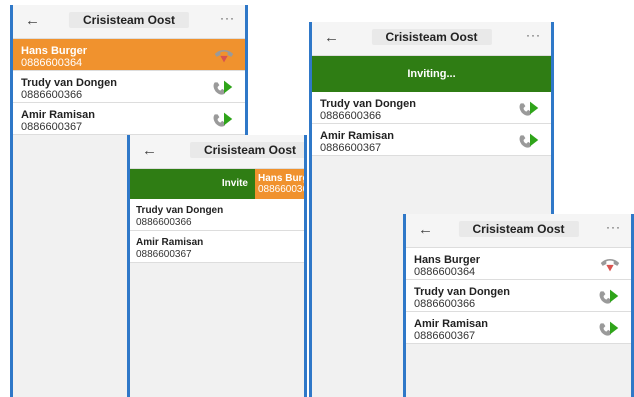 This screenshot has width=634, height=397. I want to click on contact-row-selected: Hans Burger 0886600364, so click(129, 55).